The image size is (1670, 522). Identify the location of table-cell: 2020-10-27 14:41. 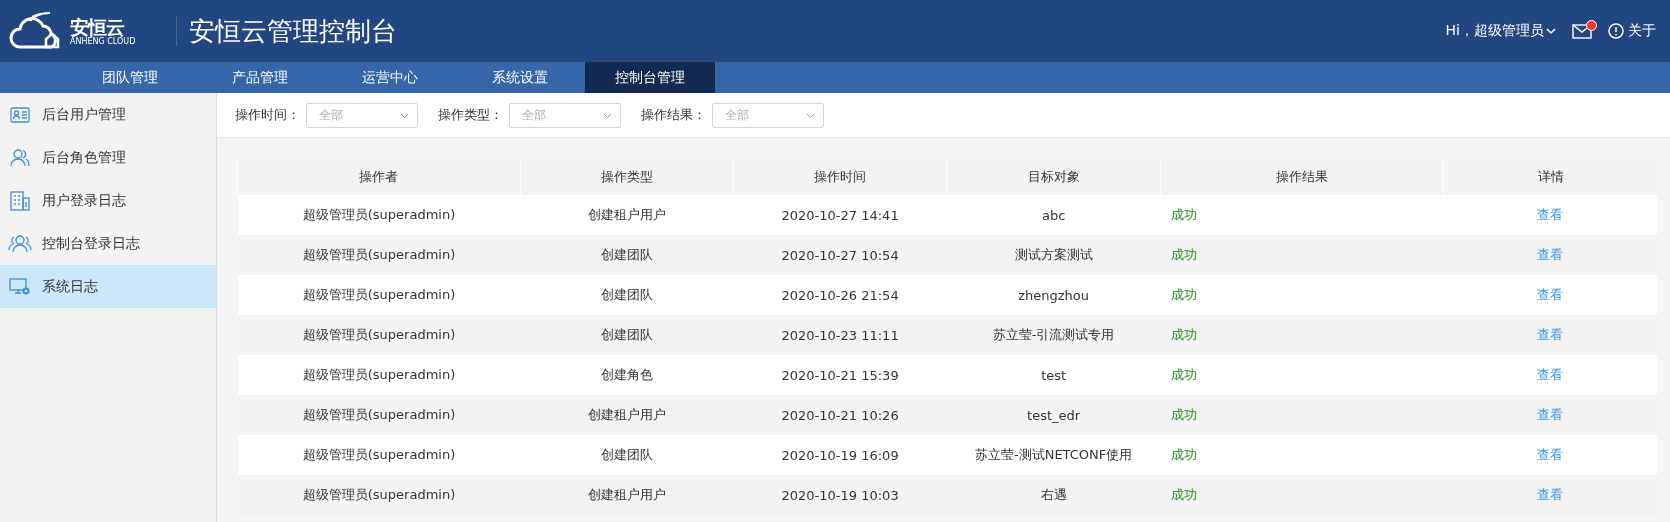
(840, 215).